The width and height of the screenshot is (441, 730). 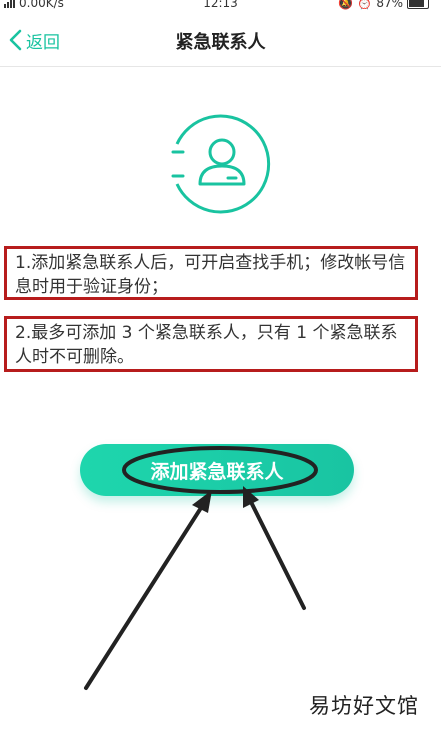 What do you see at coordinates (211, 273) in the screenshot?
I see `note-verify-identity: 1.添加紧急联系人后，可开启查找手机；修改帐号信息时用于验证身份；` at bounding box center [211, 273].